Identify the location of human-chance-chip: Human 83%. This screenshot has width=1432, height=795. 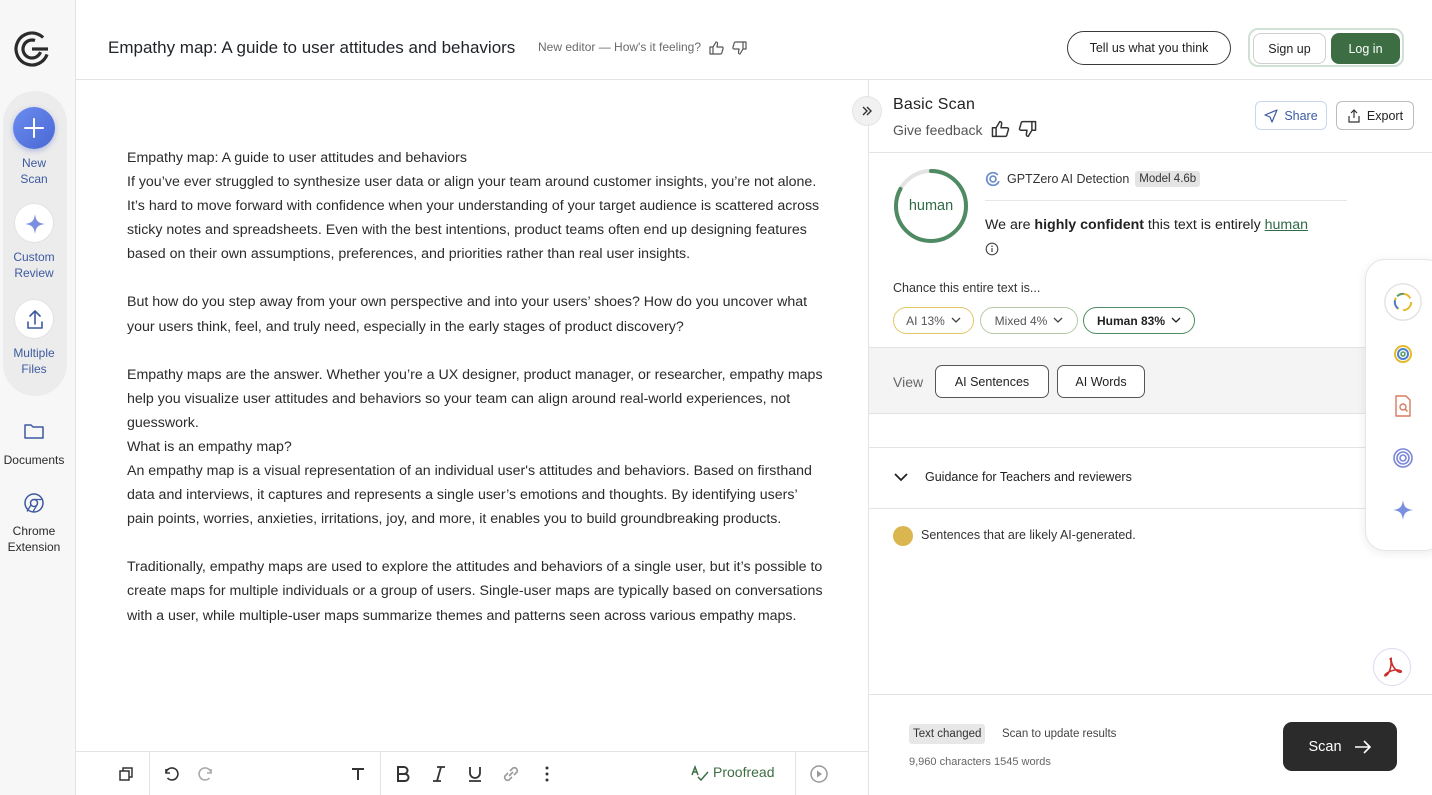
(1139, 320).